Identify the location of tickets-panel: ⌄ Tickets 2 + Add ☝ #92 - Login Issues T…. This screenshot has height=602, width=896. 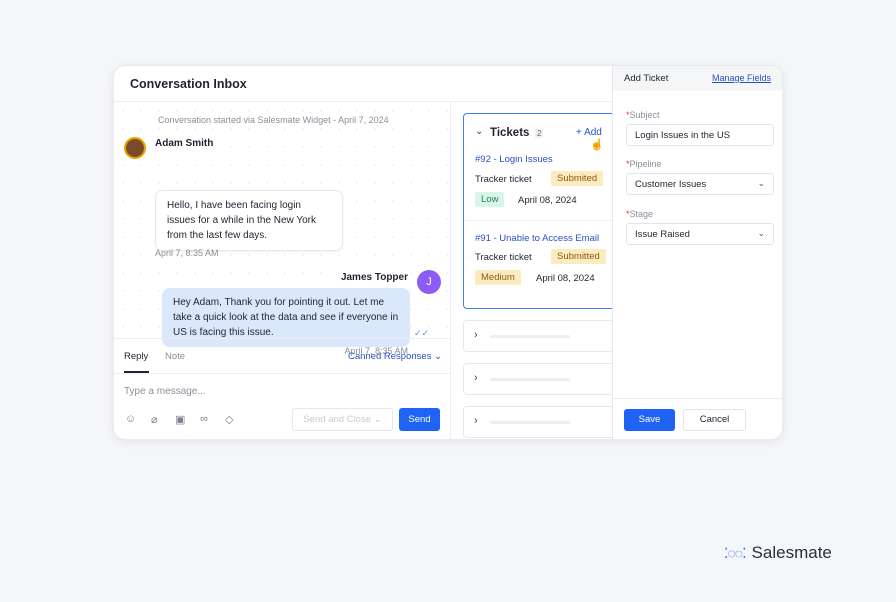
(537, 270).